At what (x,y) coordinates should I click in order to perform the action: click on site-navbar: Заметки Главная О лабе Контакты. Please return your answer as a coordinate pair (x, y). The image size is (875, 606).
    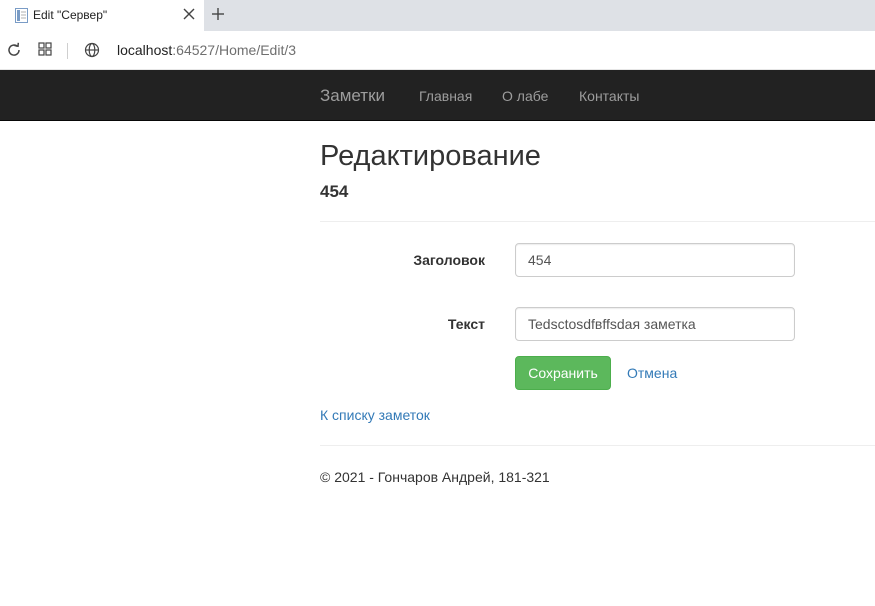
    Looking at the image, I should click on (437, 95).